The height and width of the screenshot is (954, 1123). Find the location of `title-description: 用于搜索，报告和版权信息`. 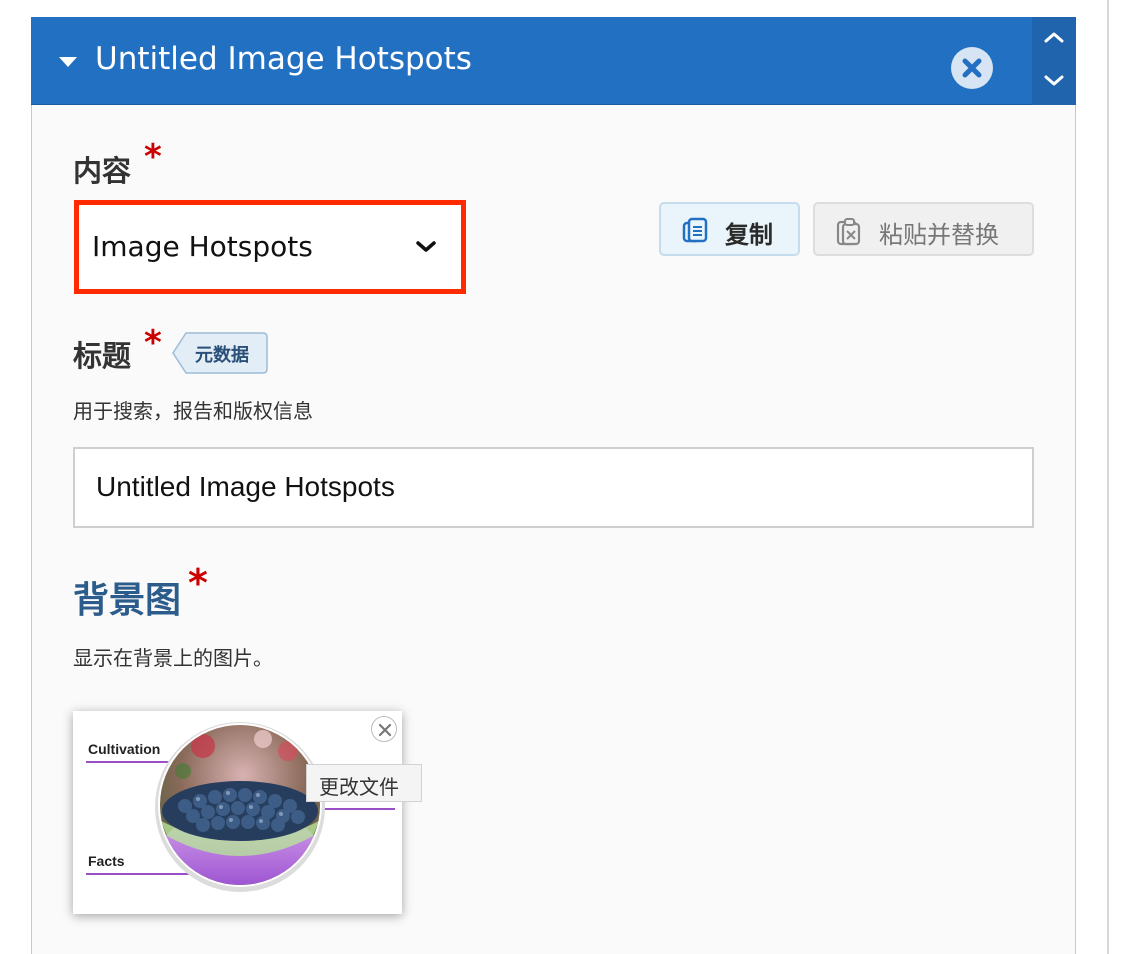

title-description: 用于搜索，报告和版权信息 is located at coordinates (193, 411).